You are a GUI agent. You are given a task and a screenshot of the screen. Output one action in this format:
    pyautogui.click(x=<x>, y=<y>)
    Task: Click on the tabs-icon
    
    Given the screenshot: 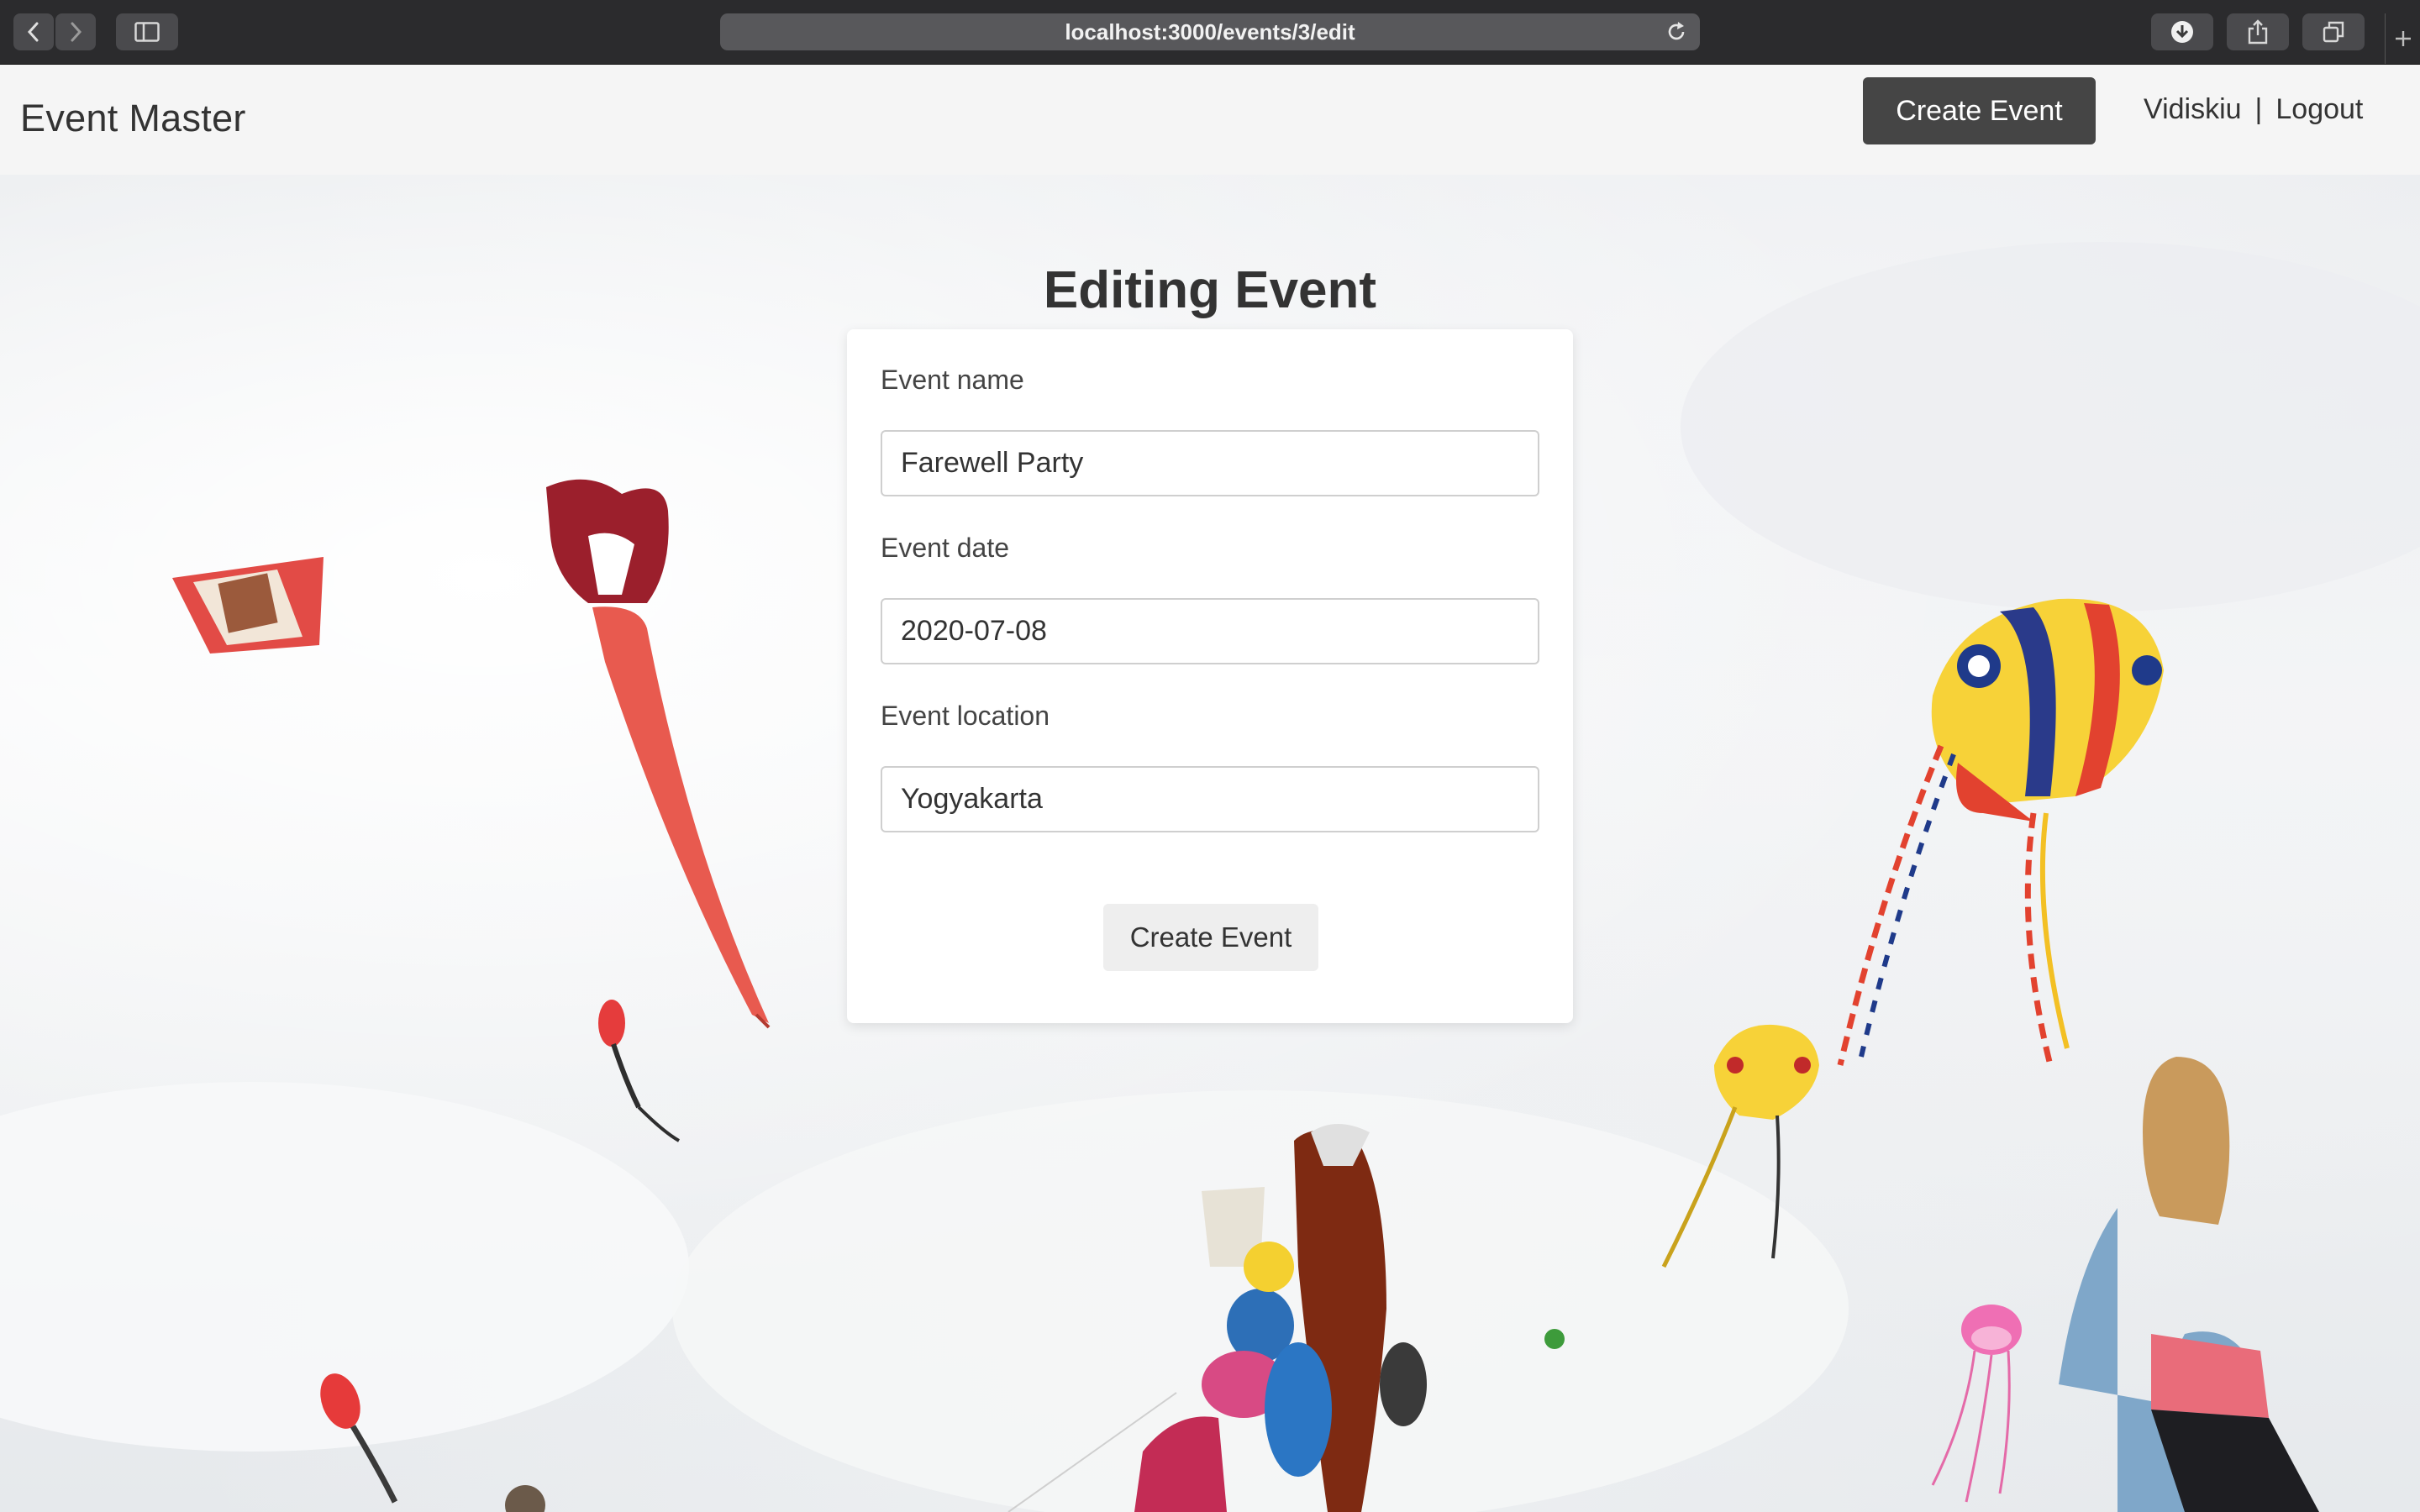 What is the action you would take?
    pyautogui.click(x=2333, y=32)
    